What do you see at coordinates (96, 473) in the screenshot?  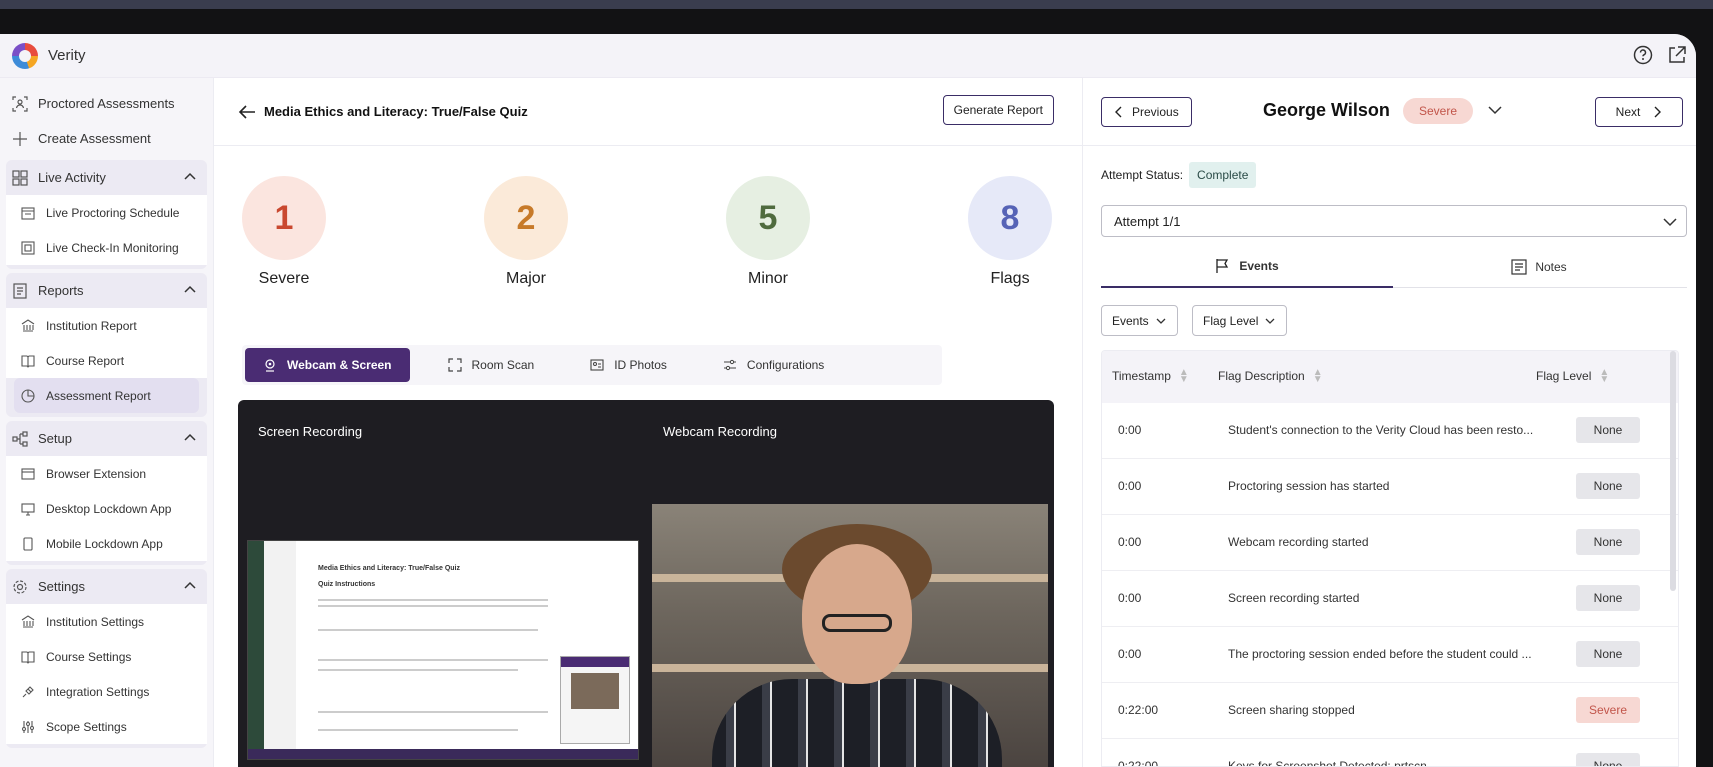 I see `sidebar-item-label: Browser Extension` at bounding box center [96, 473].